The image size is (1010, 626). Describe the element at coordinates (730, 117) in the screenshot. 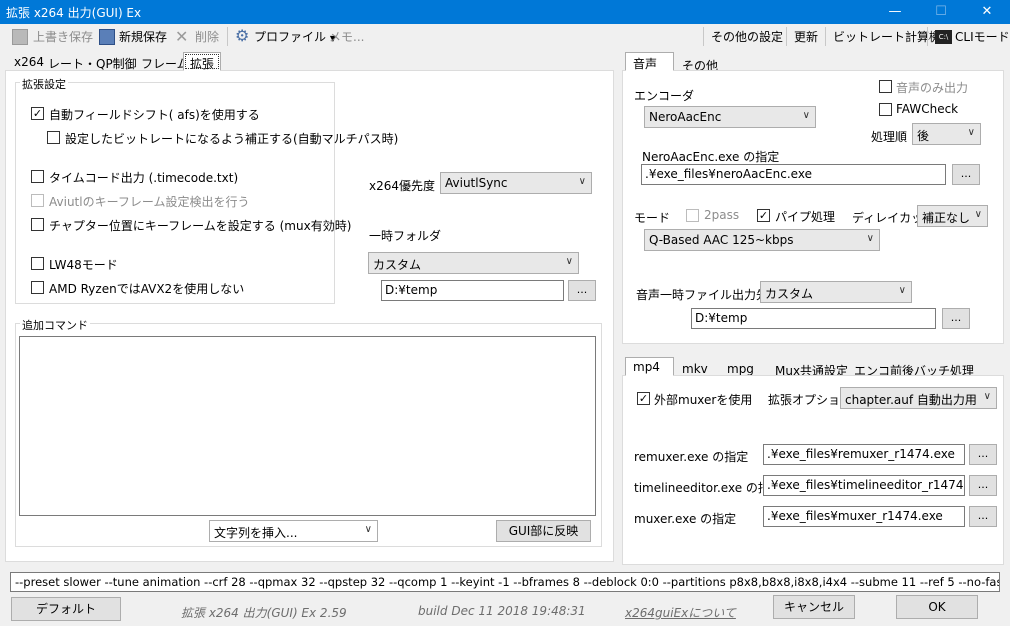

I see `encoder-select: NeroAacEnc ∨` at that location.